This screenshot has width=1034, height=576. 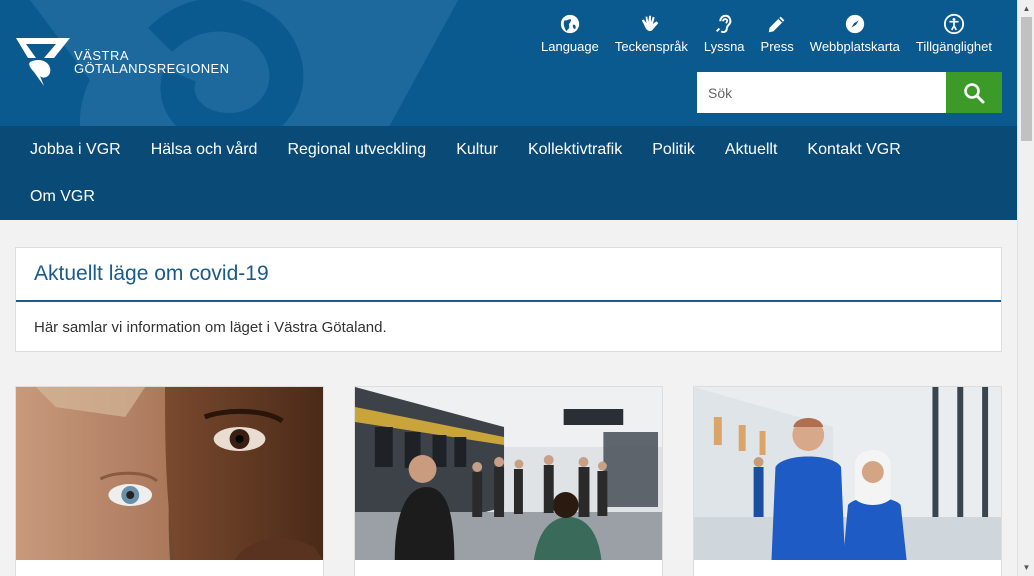 I want to click on nav-item-kontakt: Kontakt VGR, so click(x=853, y=150).